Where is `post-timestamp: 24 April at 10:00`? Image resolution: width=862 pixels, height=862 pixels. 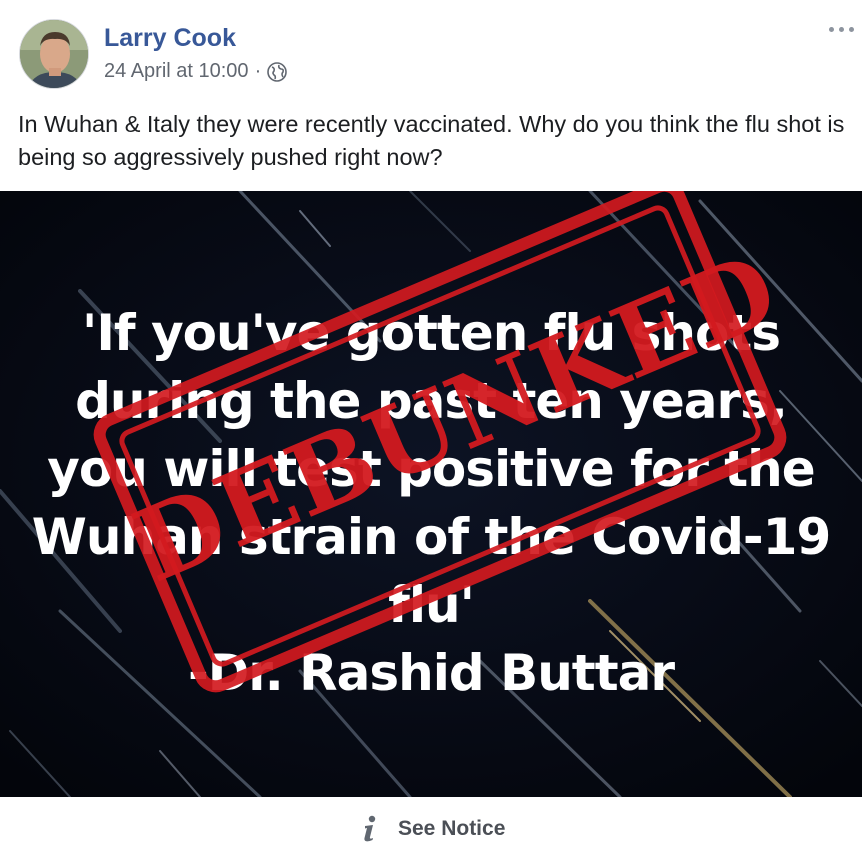 post-timestamp: 24 April at 10:00 is located at coordinates (176, 71).